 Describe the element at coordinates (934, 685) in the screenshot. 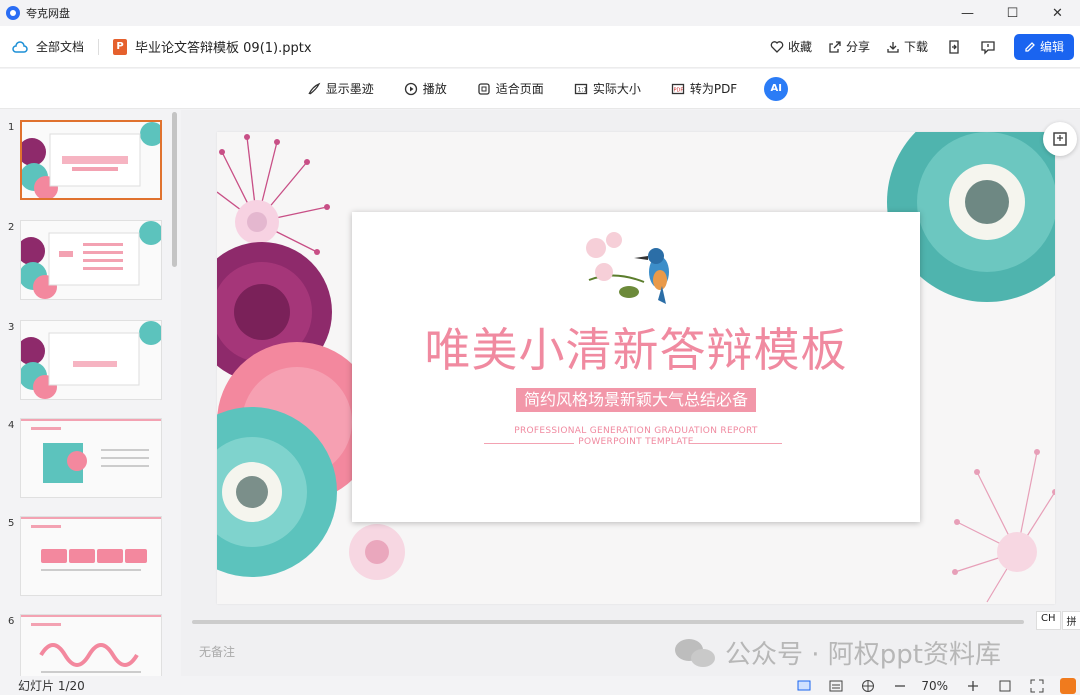

I see `zoom-level: 70%` at that location.